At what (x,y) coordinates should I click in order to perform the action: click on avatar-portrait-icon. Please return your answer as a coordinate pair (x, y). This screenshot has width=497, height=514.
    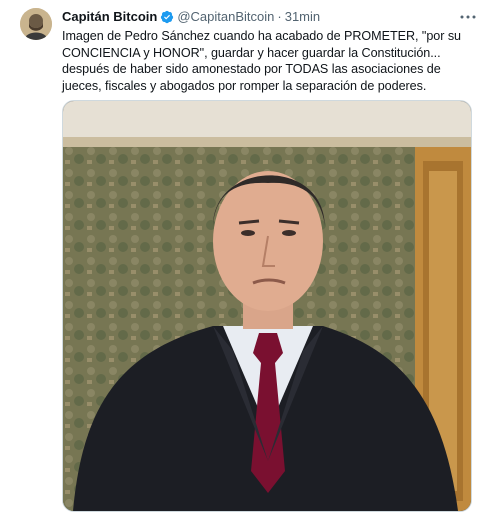
    Looking at the image, I should click on (36, 24).